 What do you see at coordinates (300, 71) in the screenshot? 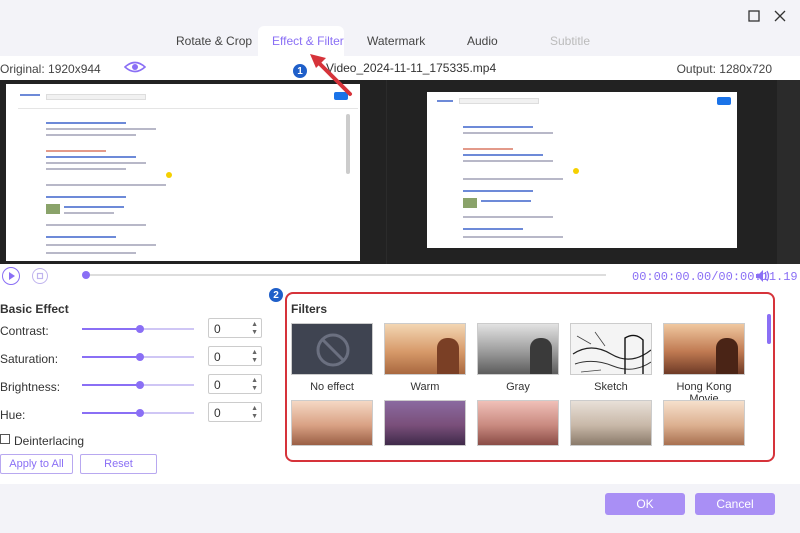
I see `annotation-badge-1: 1` at bounding box center [300, 71].